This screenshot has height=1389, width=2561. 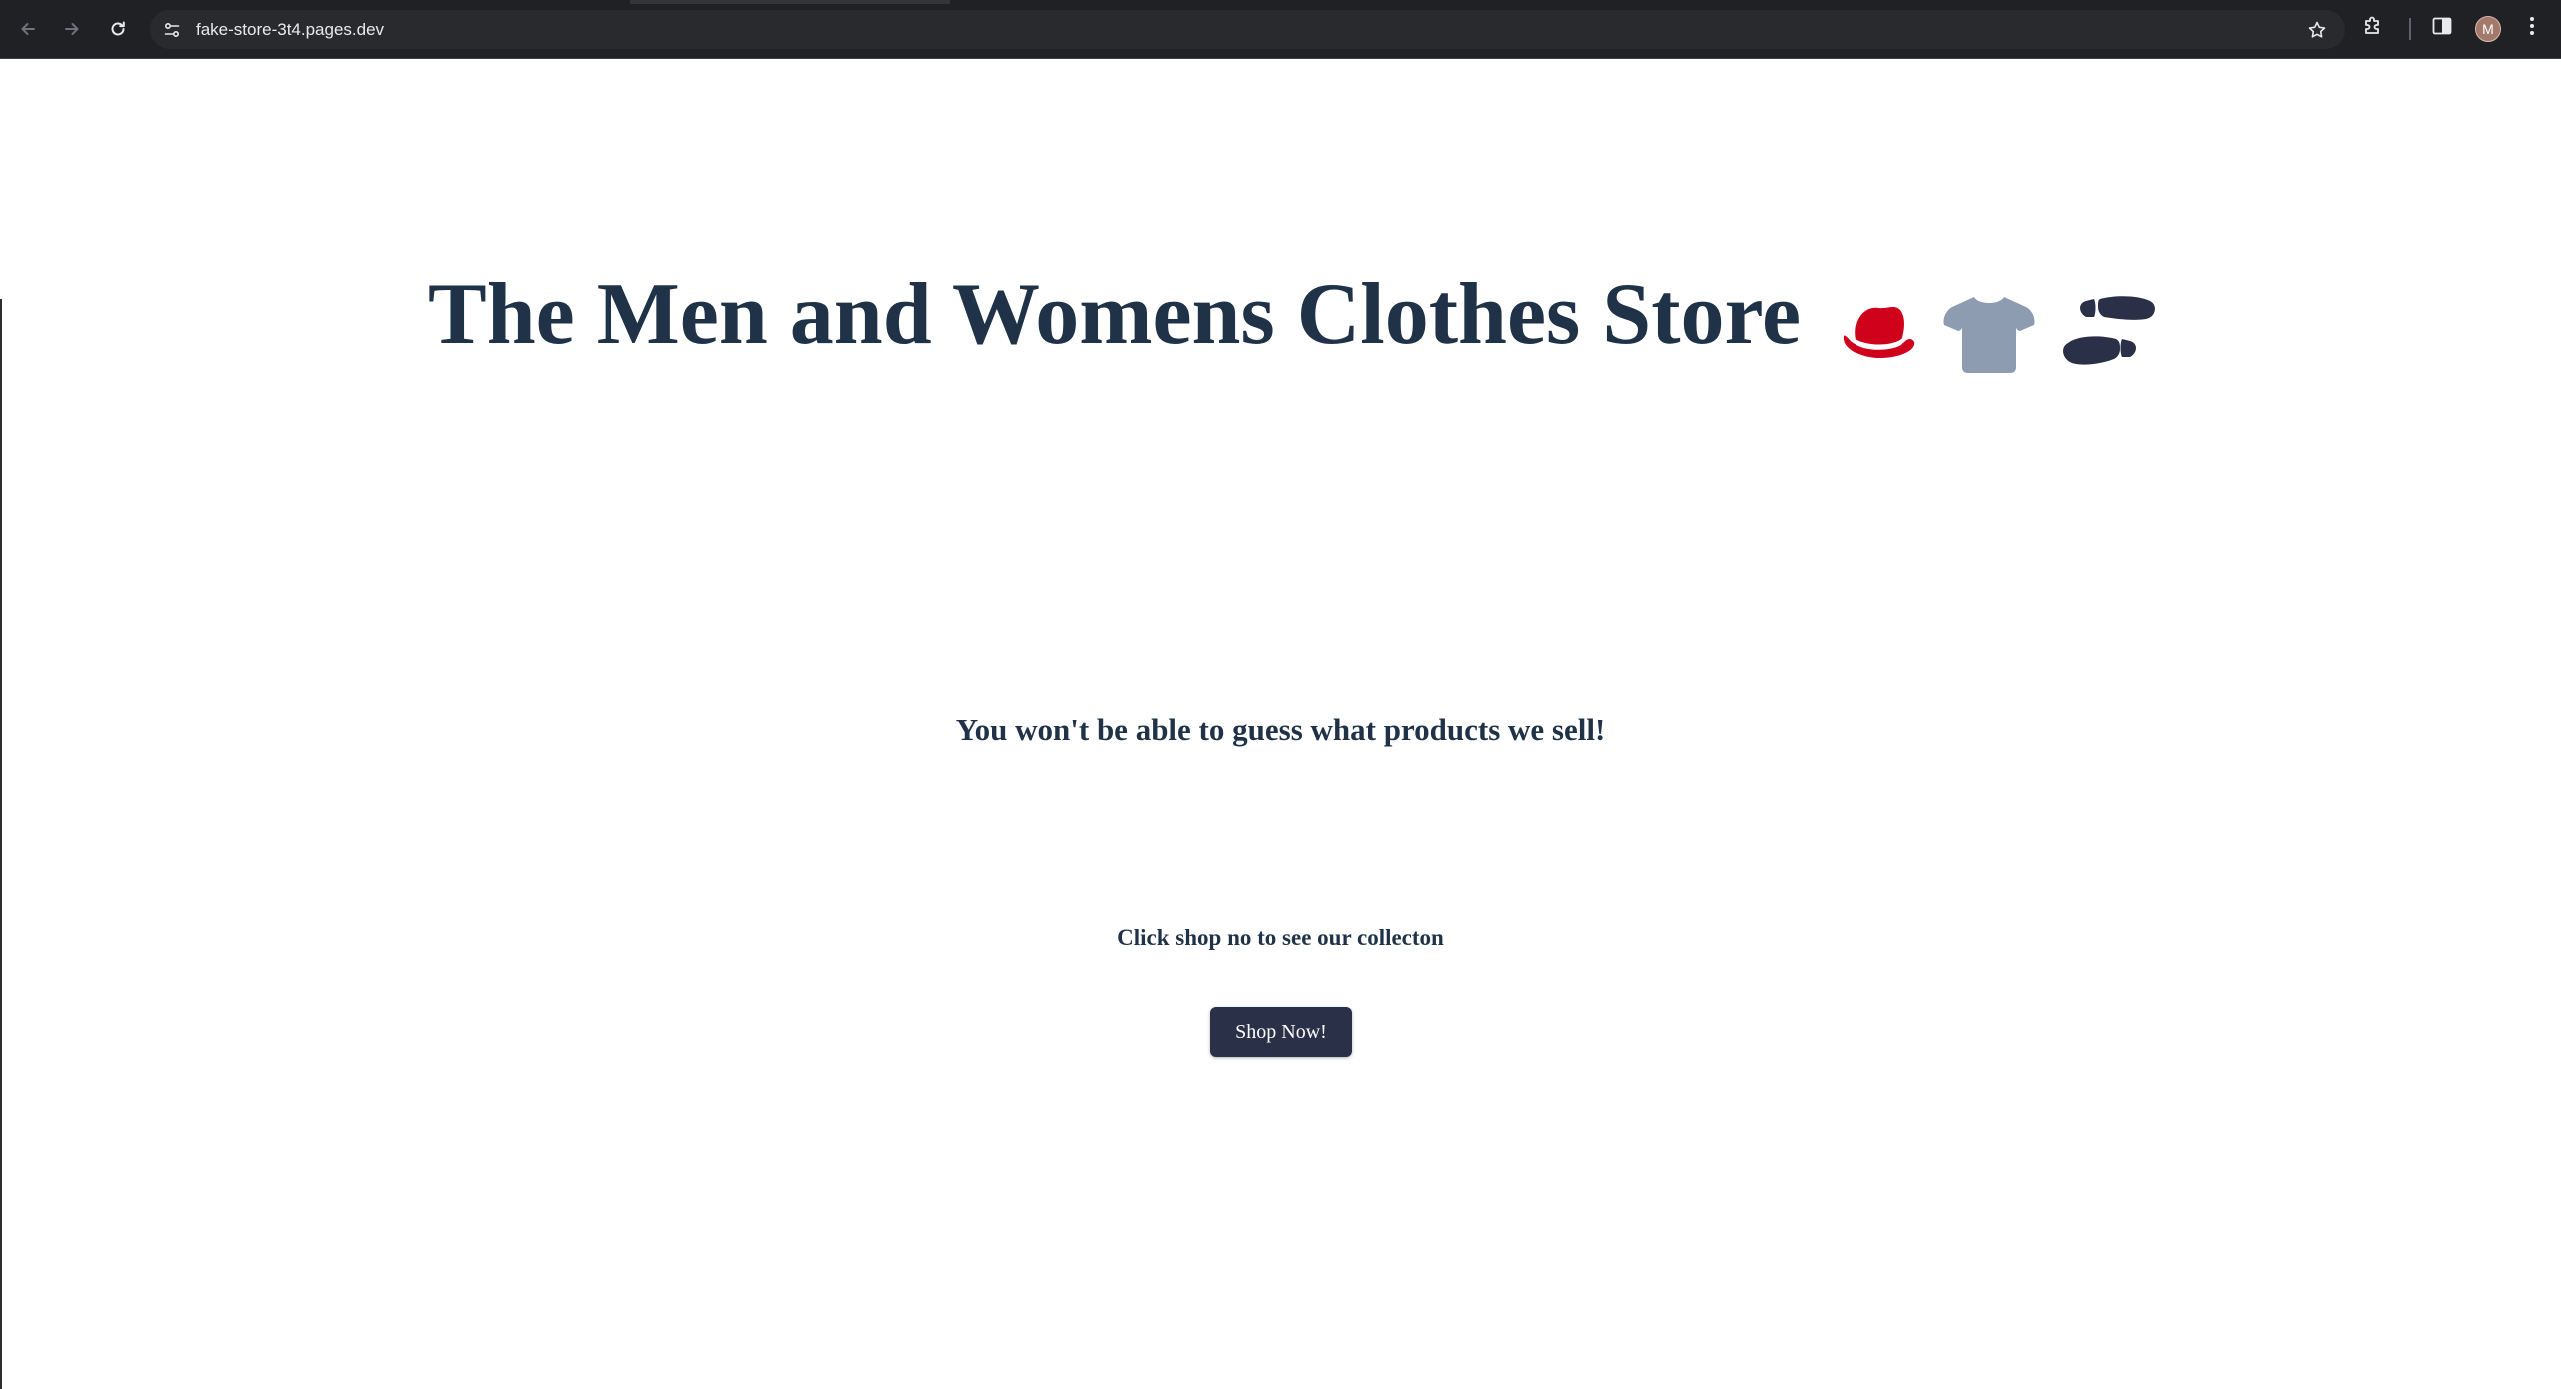 What do you see at coordinates (2488, 29) in the screenshot?
I see `profile-avatar: M` at bounding box center [2488, 29].